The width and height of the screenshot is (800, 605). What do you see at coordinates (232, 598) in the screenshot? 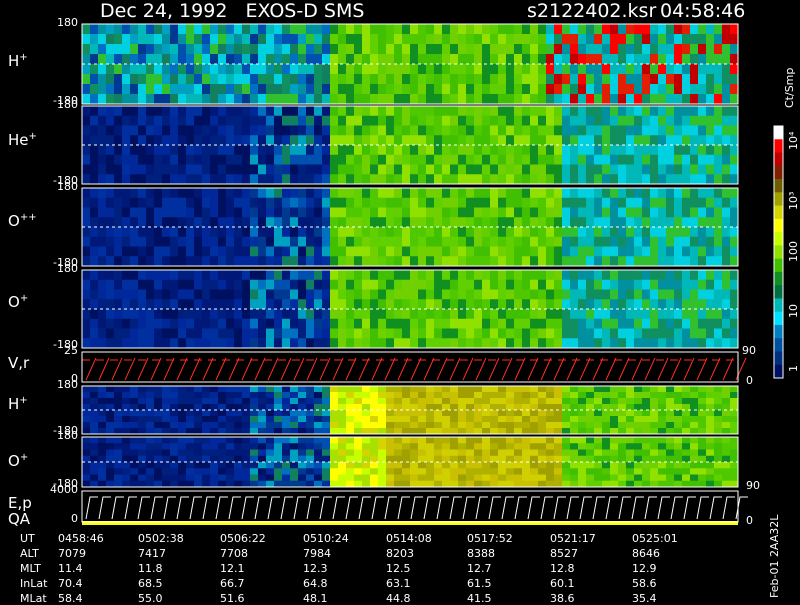
I see `table-cell: 51.6` at bounding box center [232, 598].